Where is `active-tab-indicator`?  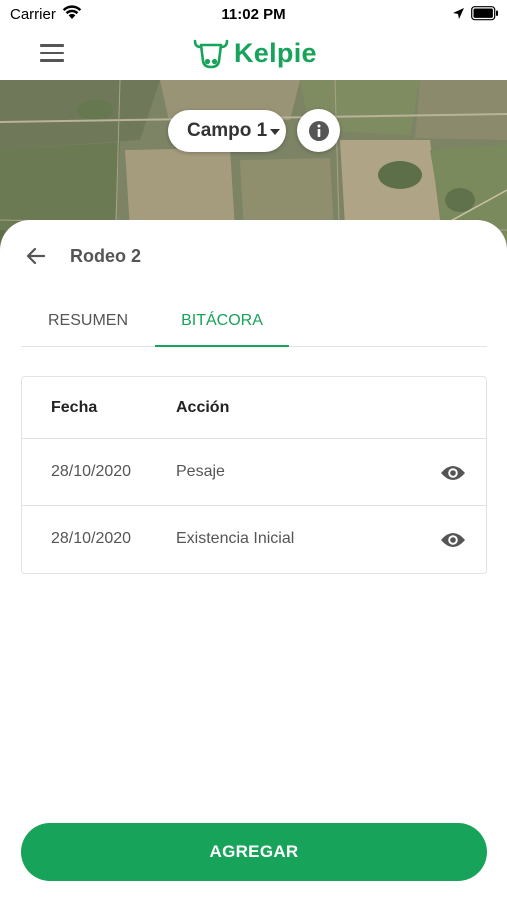
active-tab-indicator is located at coordinates (222, 346).